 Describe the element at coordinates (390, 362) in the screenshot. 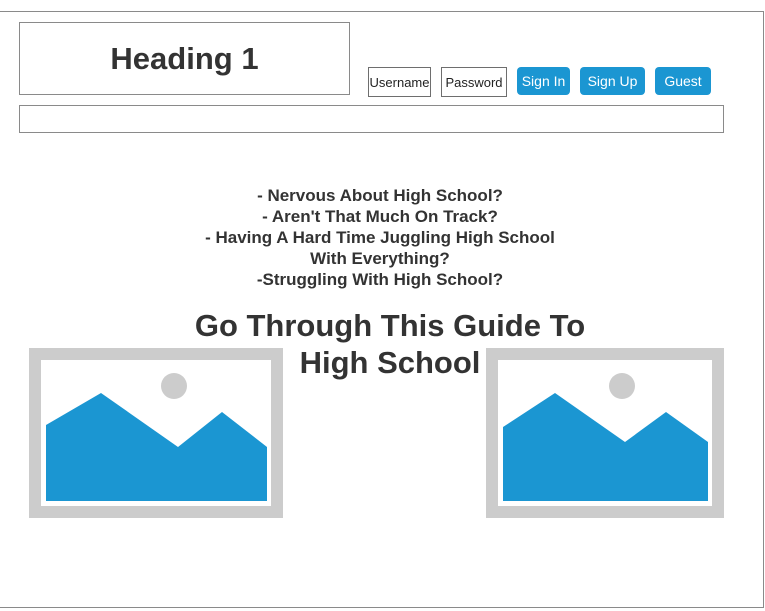

I see `guide-title-line2: High School` at that location.